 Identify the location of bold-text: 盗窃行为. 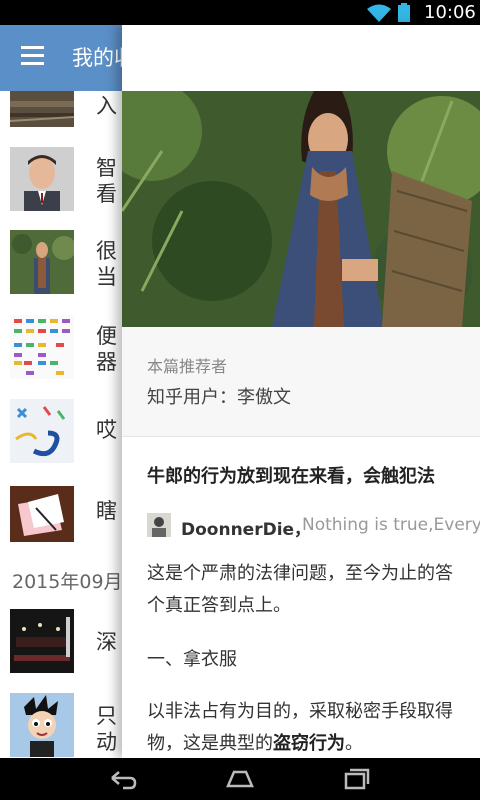
(309, 743).